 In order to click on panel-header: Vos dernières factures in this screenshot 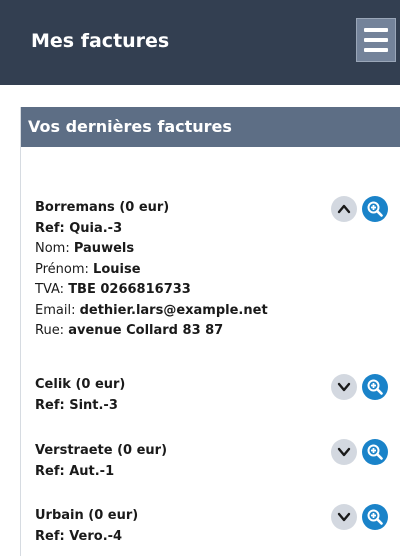, I will do `click(210, 127)`.